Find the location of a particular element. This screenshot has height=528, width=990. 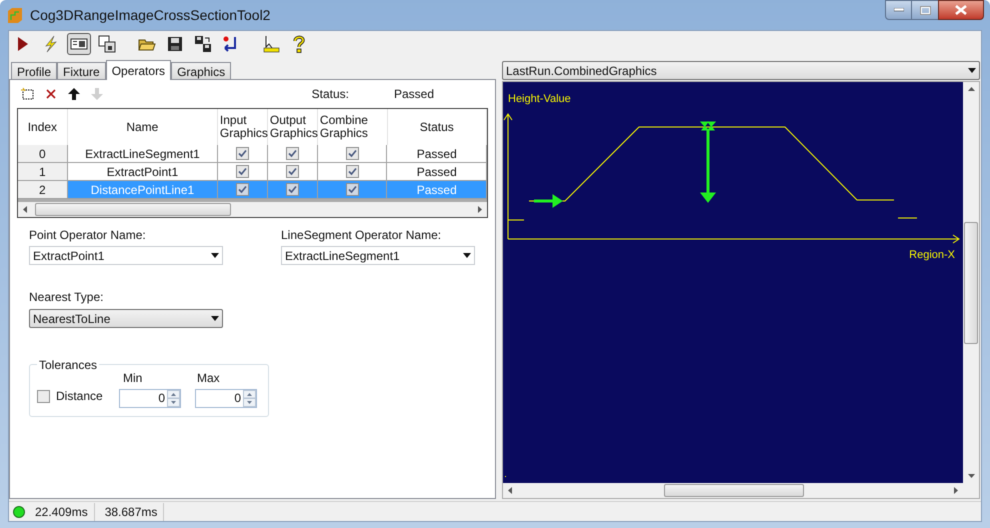

window-title: Cog3DRangeImageCrossSectionTool2 is located at coordinates (150, 15).